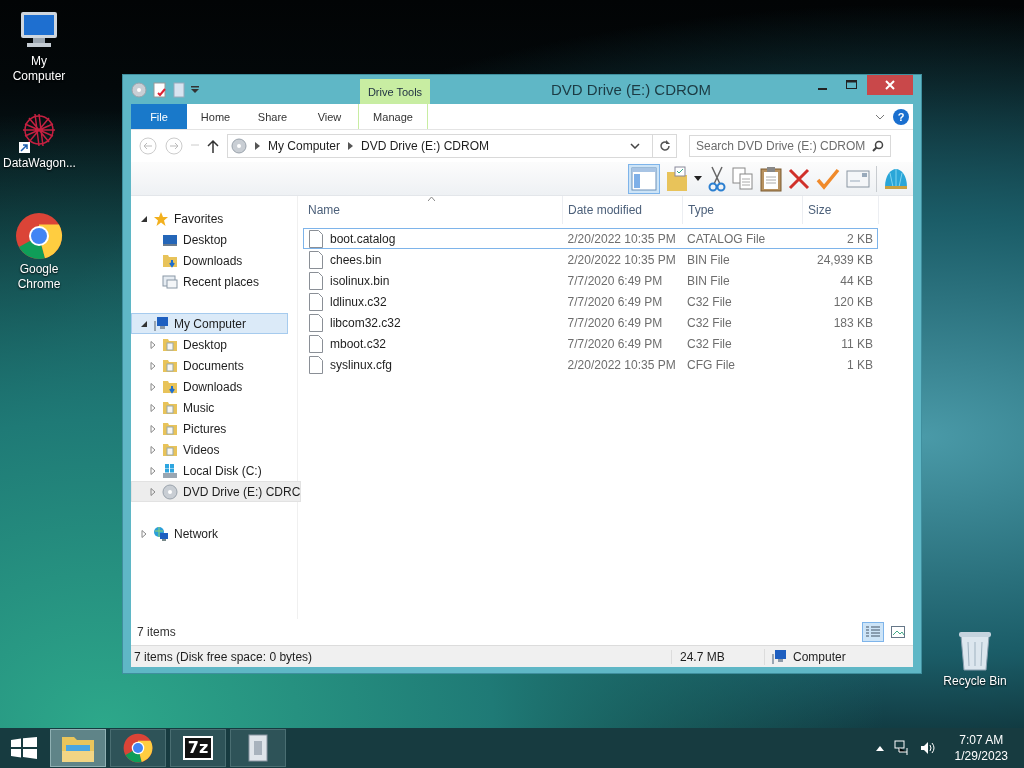 Image resolution: width=1024 pixels, height=768 pixels. Describe the element at coordinates (822, 89) in the screenshot. I see `minimize-icon` at that location.